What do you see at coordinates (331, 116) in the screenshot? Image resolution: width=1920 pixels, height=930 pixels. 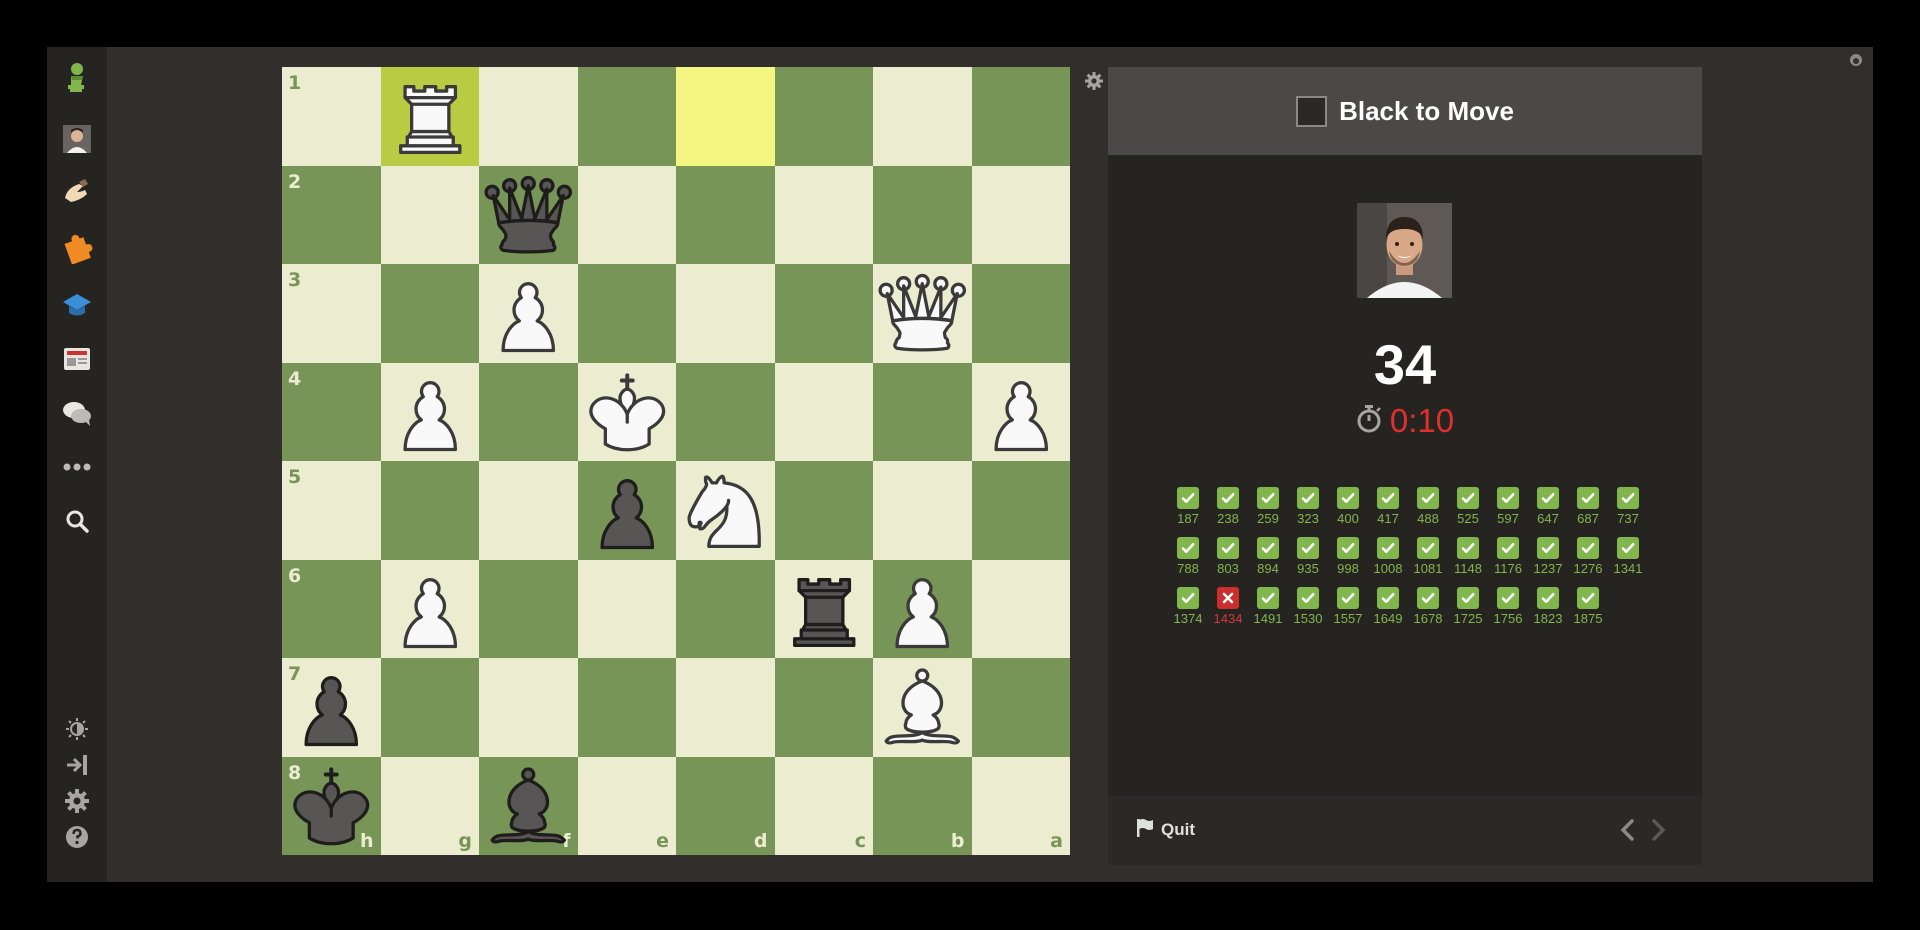 I see `board-square: 1` at bounding box center [331, 116].